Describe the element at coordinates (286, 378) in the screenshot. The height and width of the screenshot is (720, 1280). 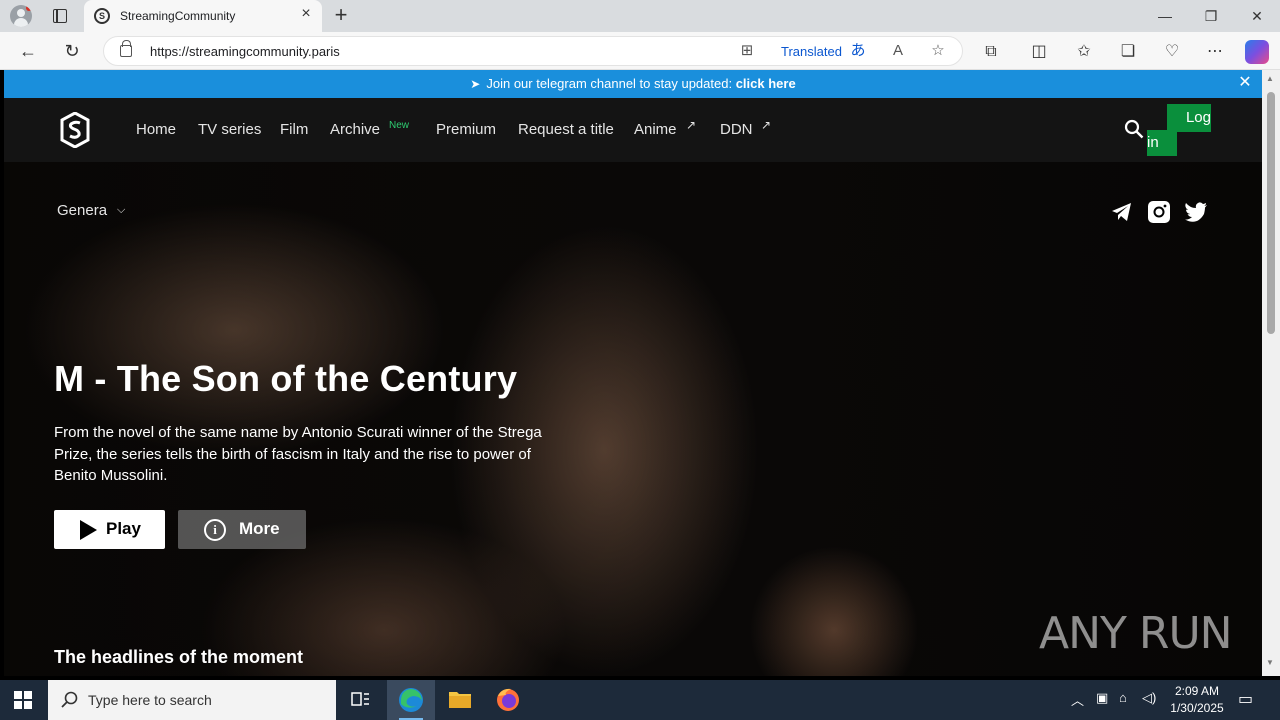
I see `hero-title: M - The Son of the Century` at that location.